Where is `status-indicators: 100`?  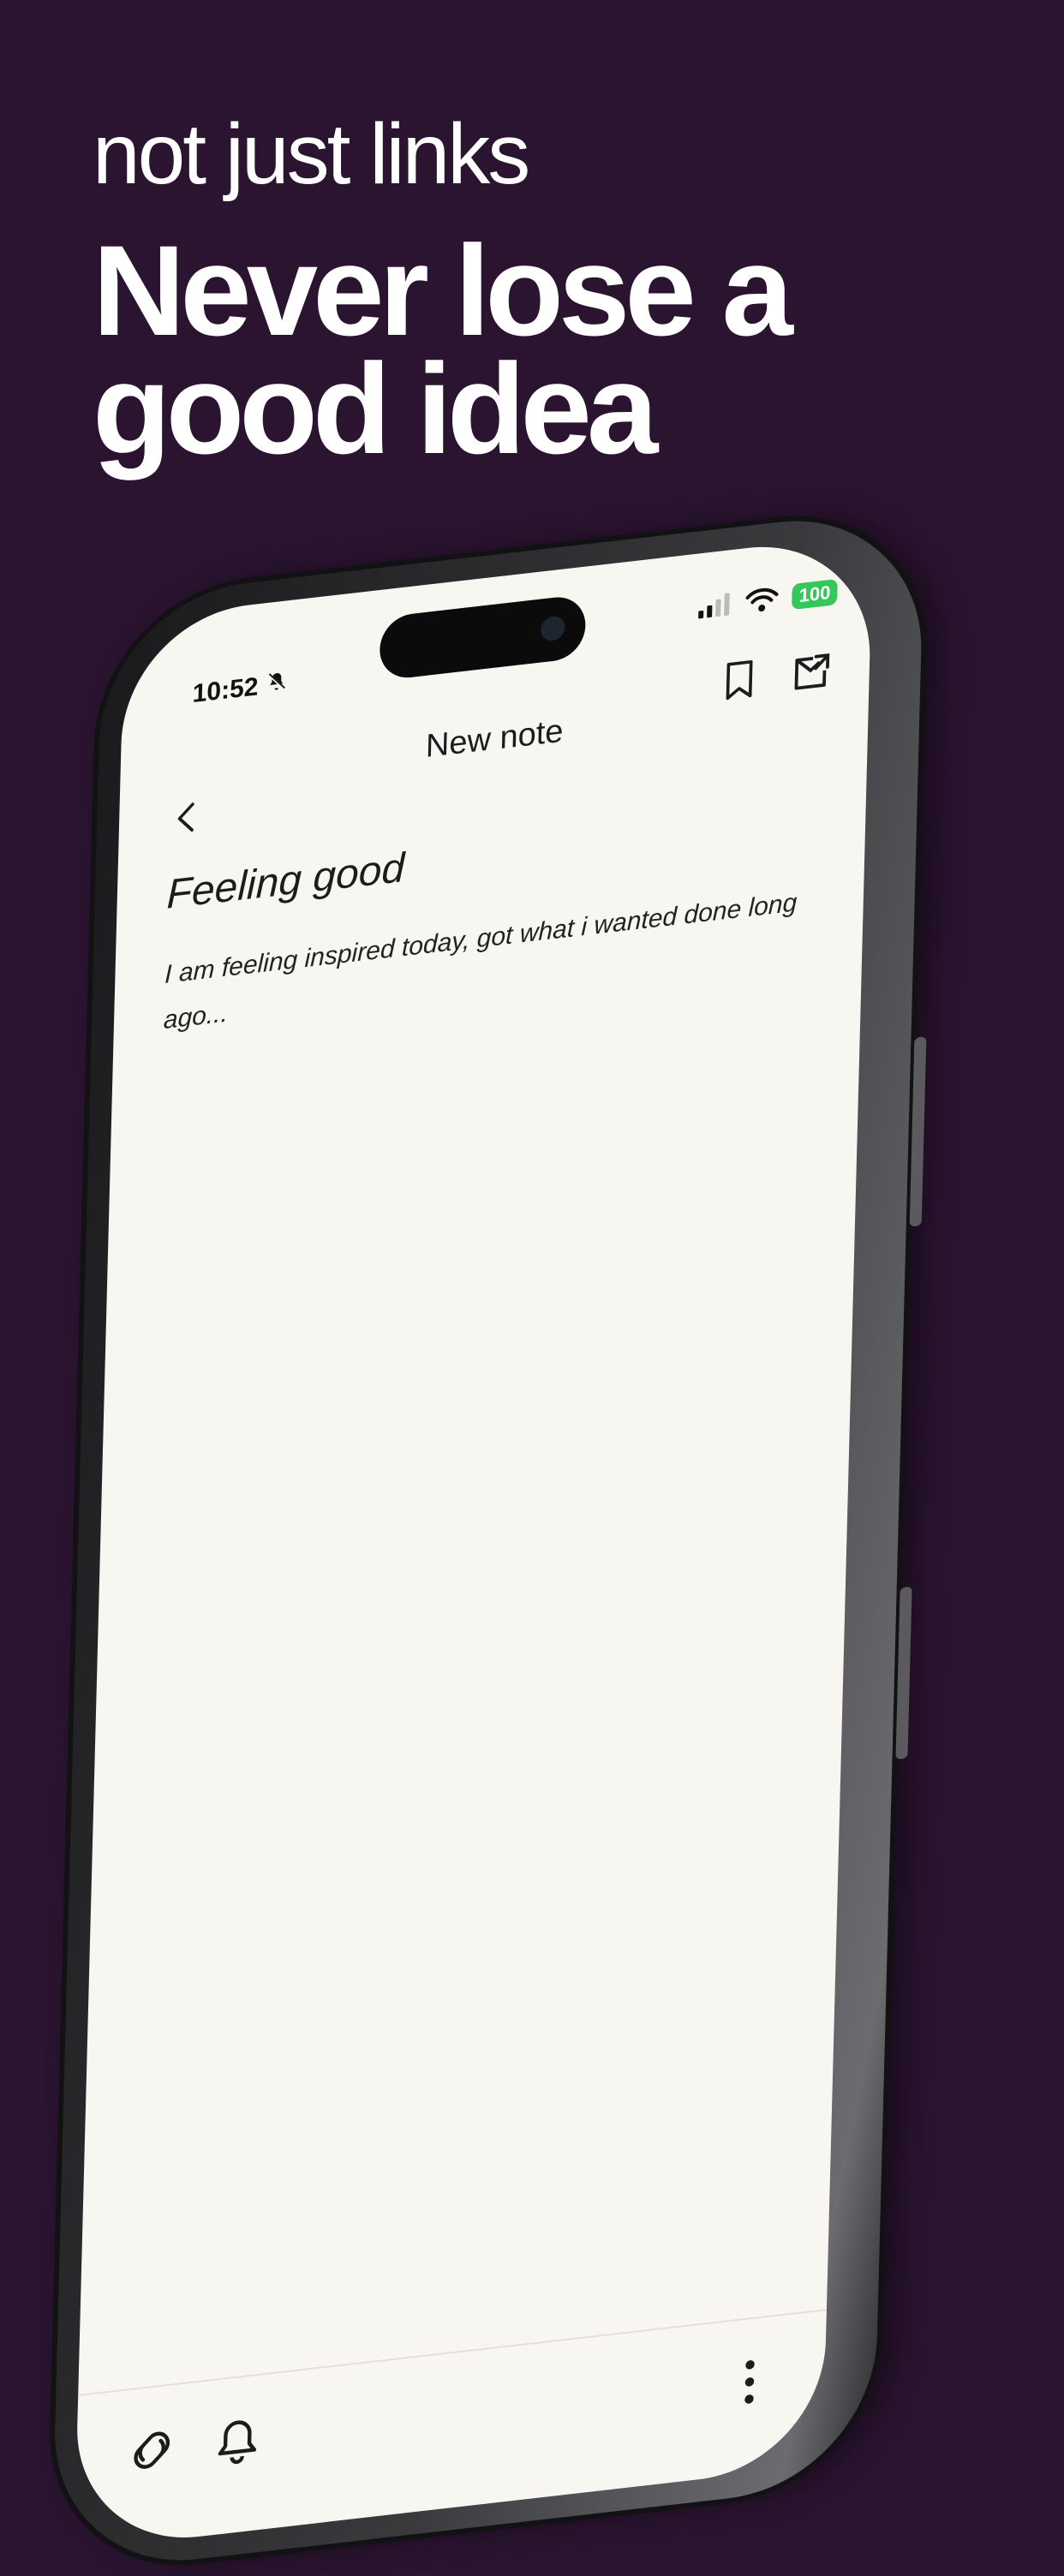
status-indicators: 100 is located at coordinates (767, 599).